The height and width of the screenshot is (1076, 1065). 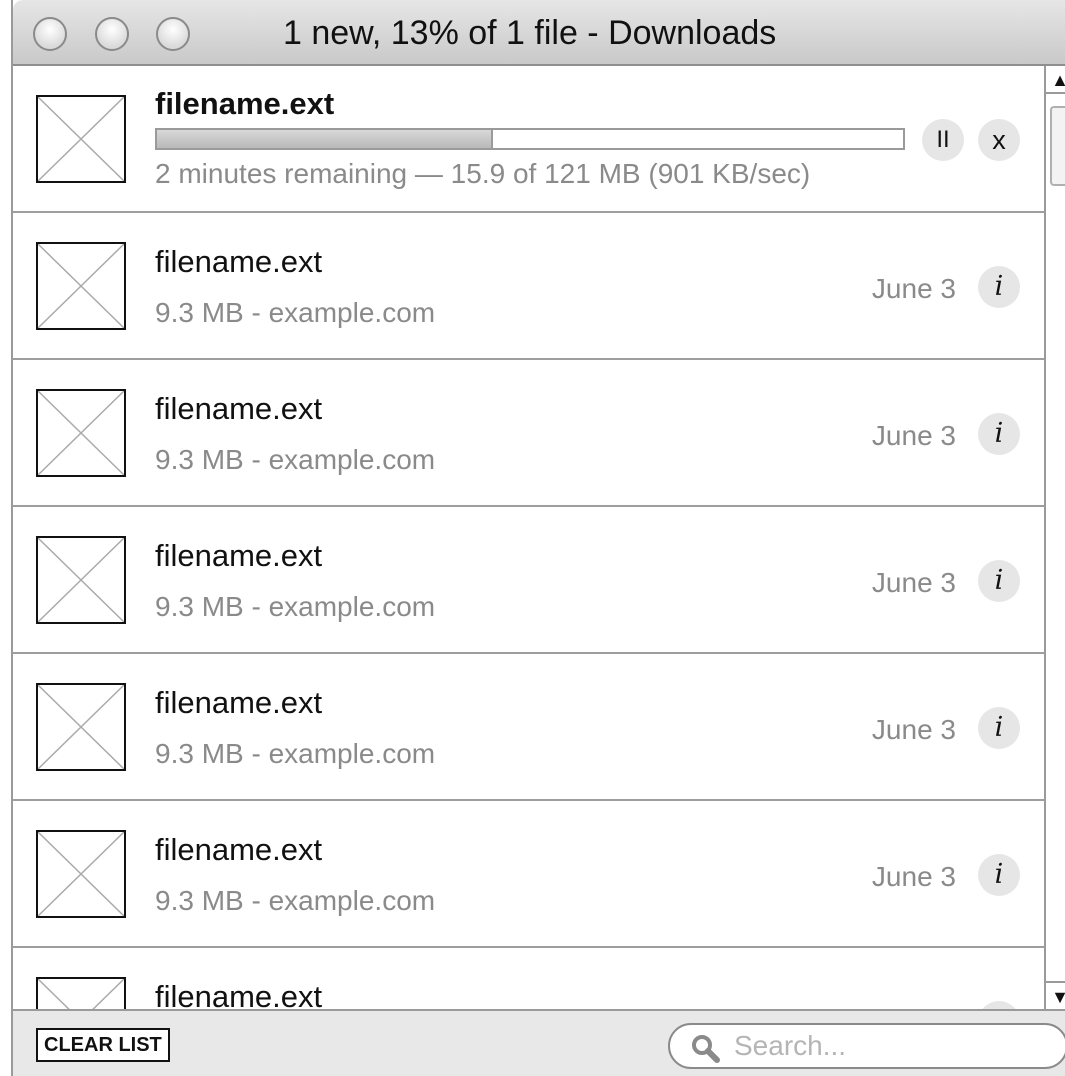 What do you see at coordinates (103, 1045) in the screenshot?
I see `clear-list-button: CLEAR LIST` at bounding box center [103, 1045].